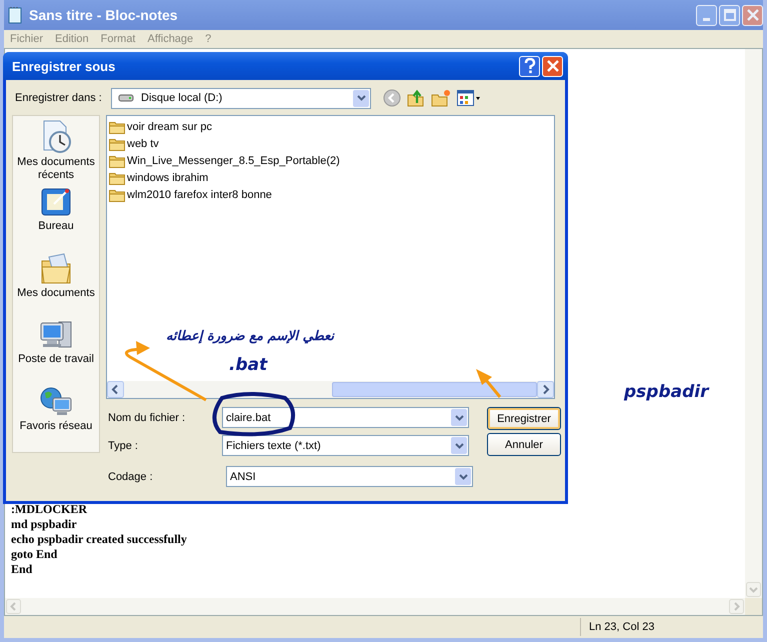 This screenshot has height=642, width=767. What do you see at coordinates (250, 336) in the screenshot?
I see `annotation-text: نعطي الإسم مع ضرورة إعطائه` at bounding box center [250, 336].